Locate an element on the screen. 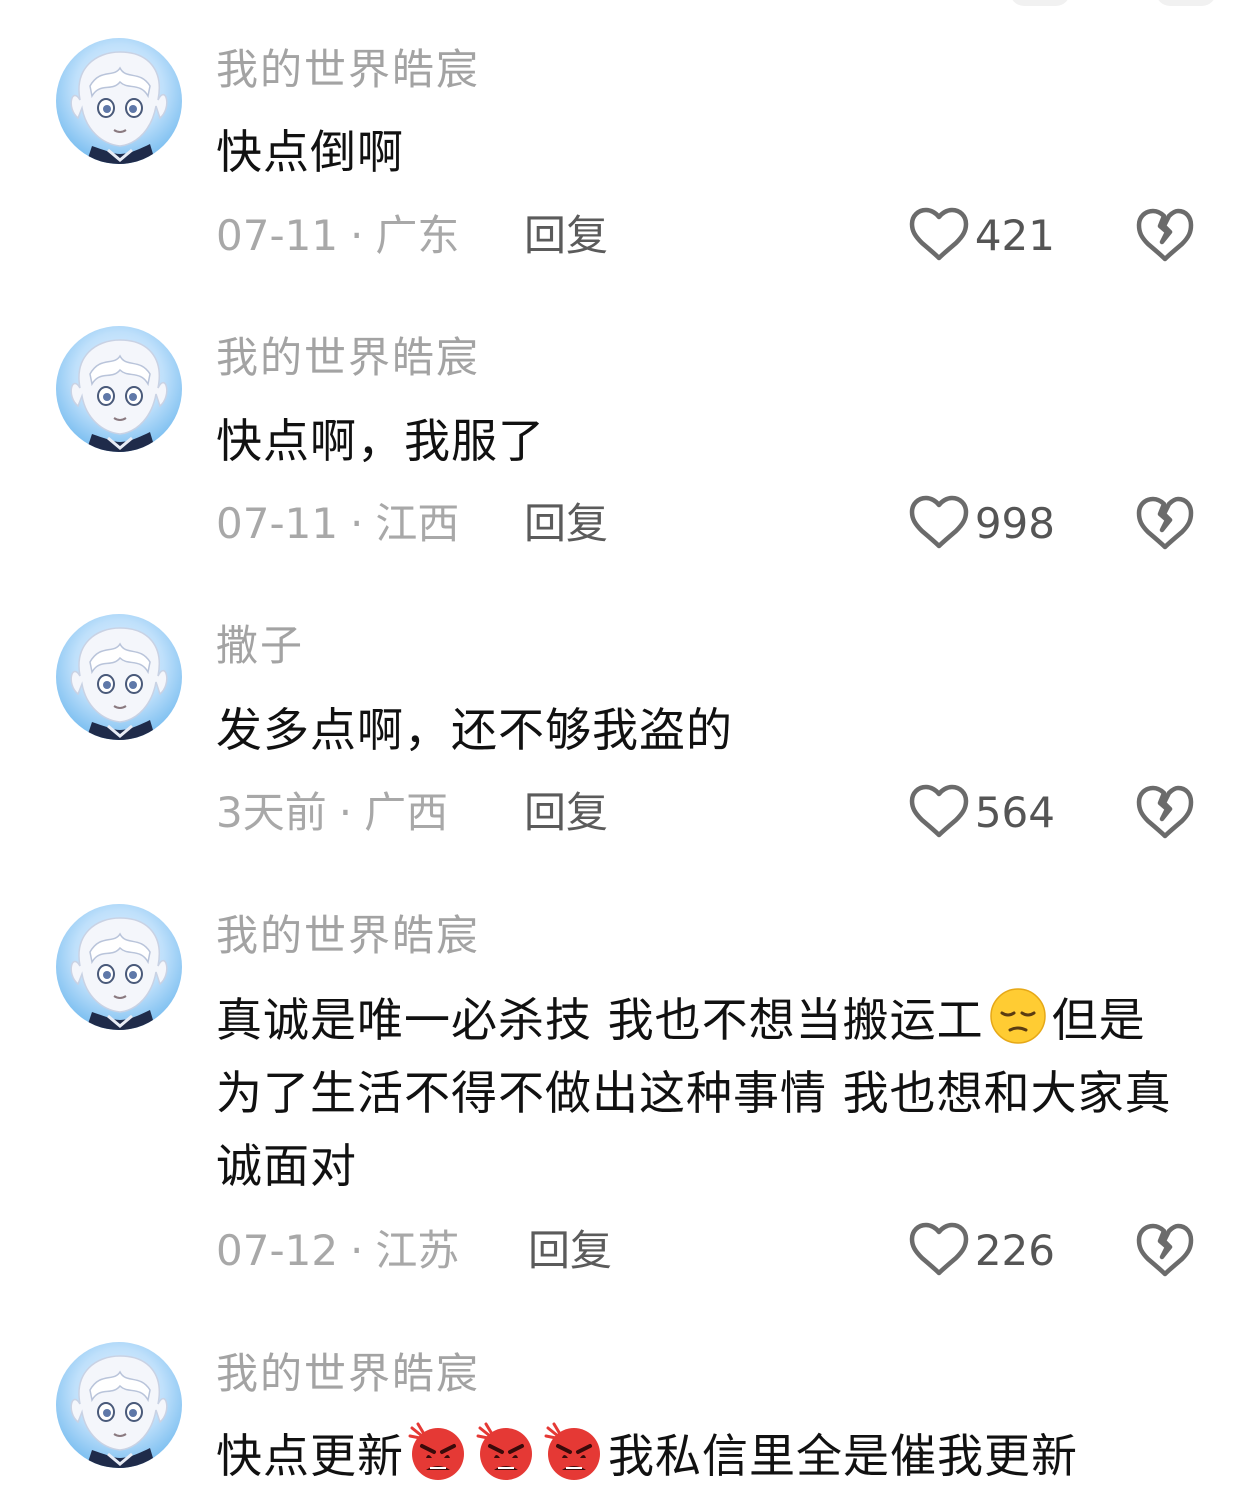 This screenshot has height=1510, width=1260. comment-meta: 07-11 · 广东 is located at coordinates (337, 236).